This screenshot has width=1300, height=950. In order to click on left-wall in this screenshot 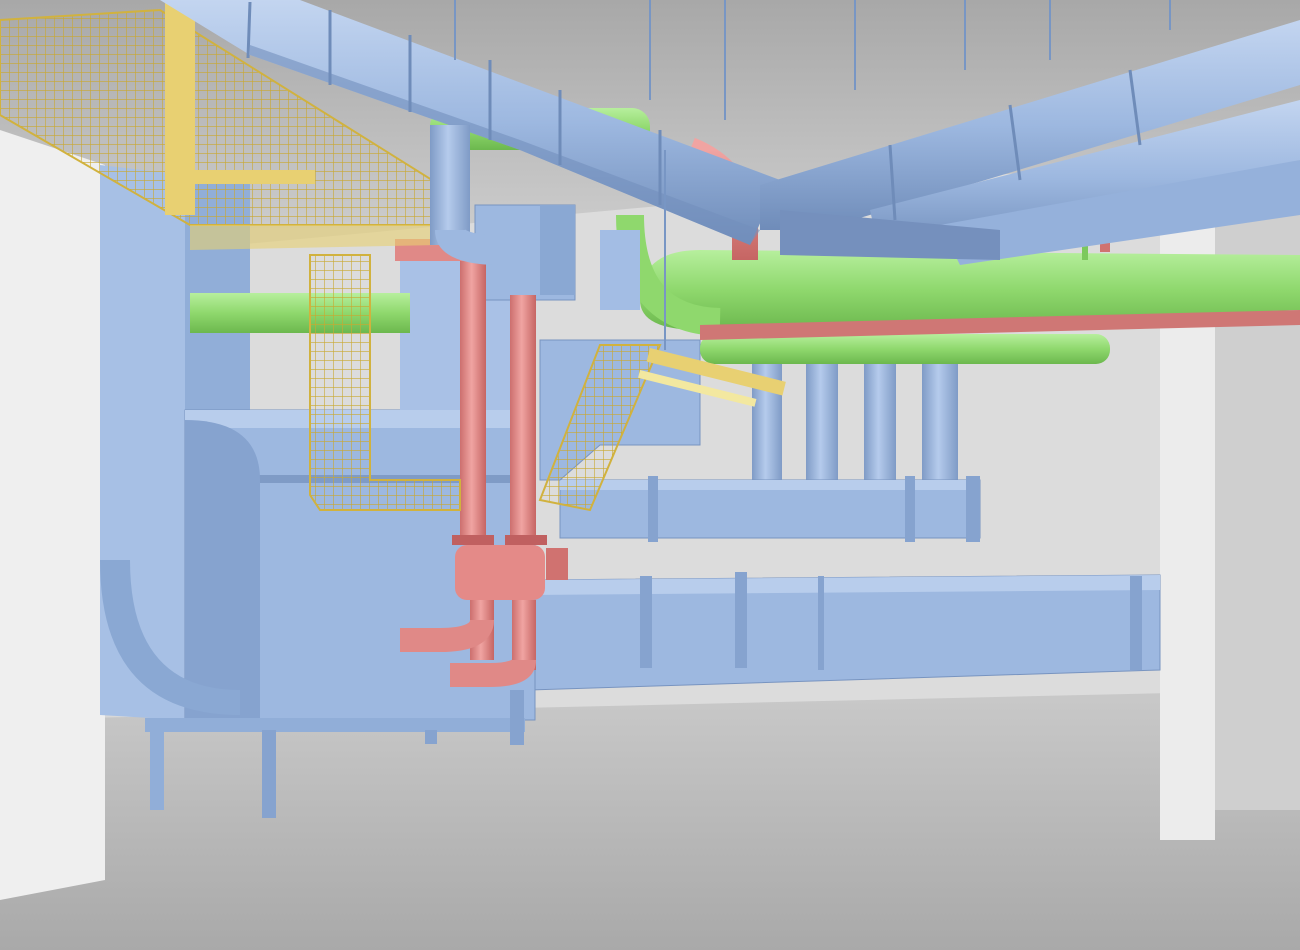, I will do `click(52, 515)`.